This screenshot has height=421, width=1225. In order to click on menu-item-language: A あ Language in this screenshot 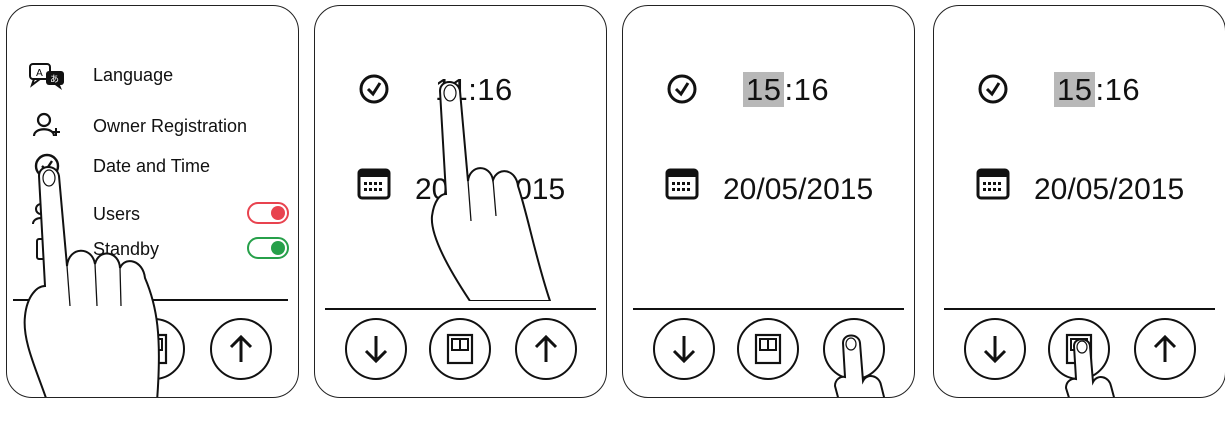, I will do `click(152, 75)`.